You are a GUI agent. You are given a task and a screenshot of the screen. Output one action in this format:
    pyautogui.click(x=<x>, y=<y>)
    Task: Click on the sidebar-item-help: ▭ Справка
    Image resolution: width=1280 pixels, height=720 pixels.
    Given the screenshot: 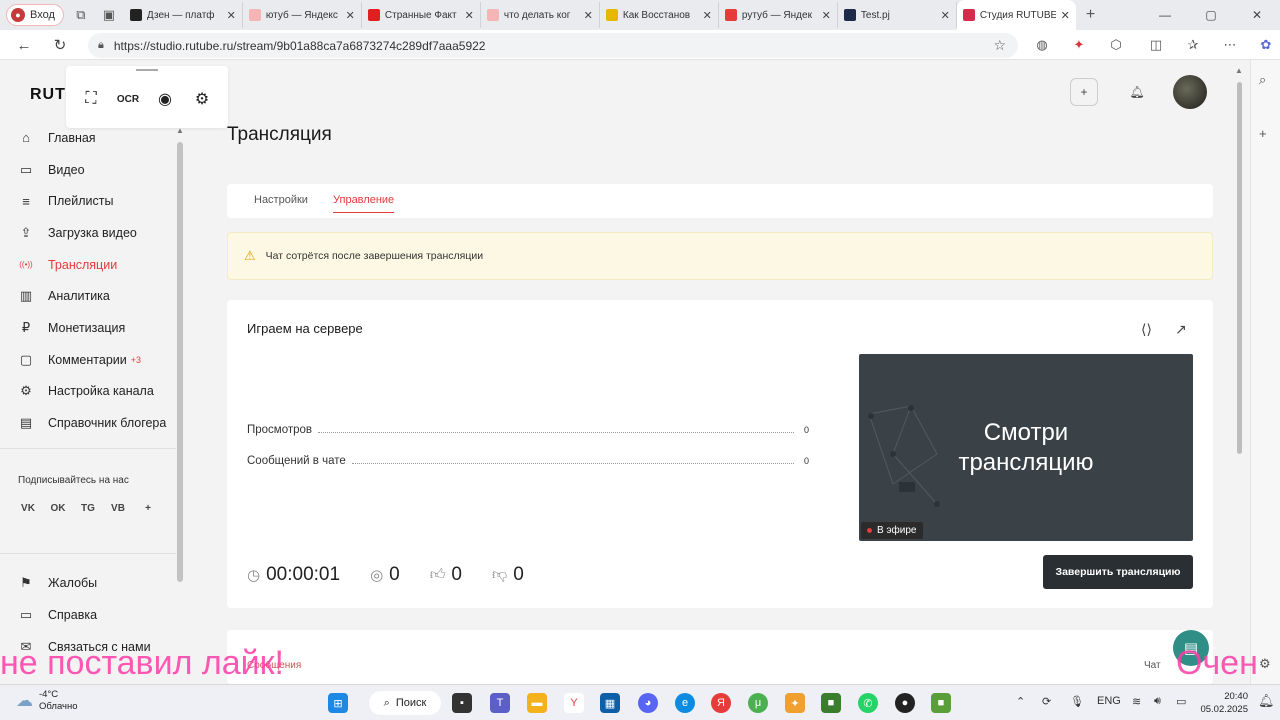 What is the action you would take?
    pyautogui.click(x=97, y=615)
    